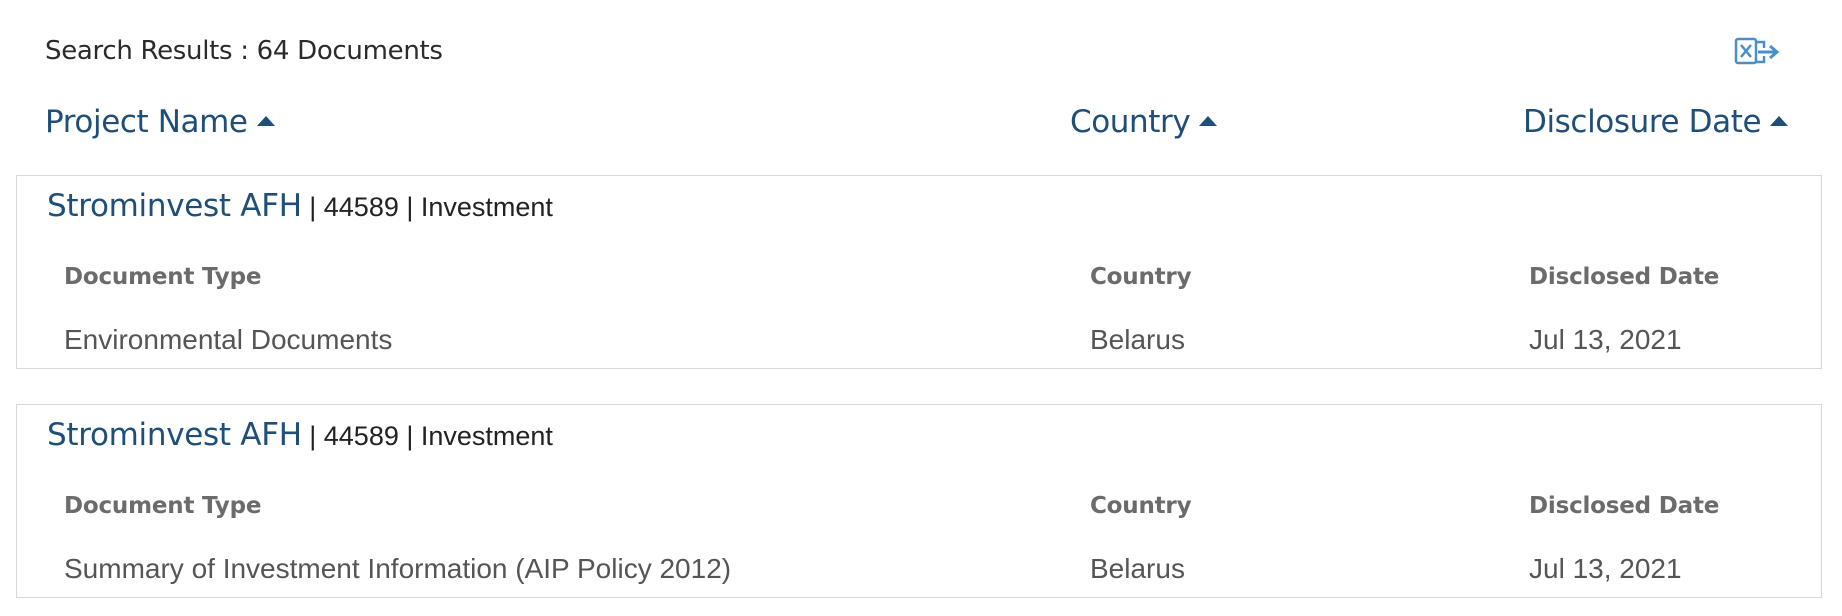 This screenshot has height=616, width=1842. Describe the element at coordinates (1130, 122) in the screenshot. I see `column-header-country: Country` at that location.